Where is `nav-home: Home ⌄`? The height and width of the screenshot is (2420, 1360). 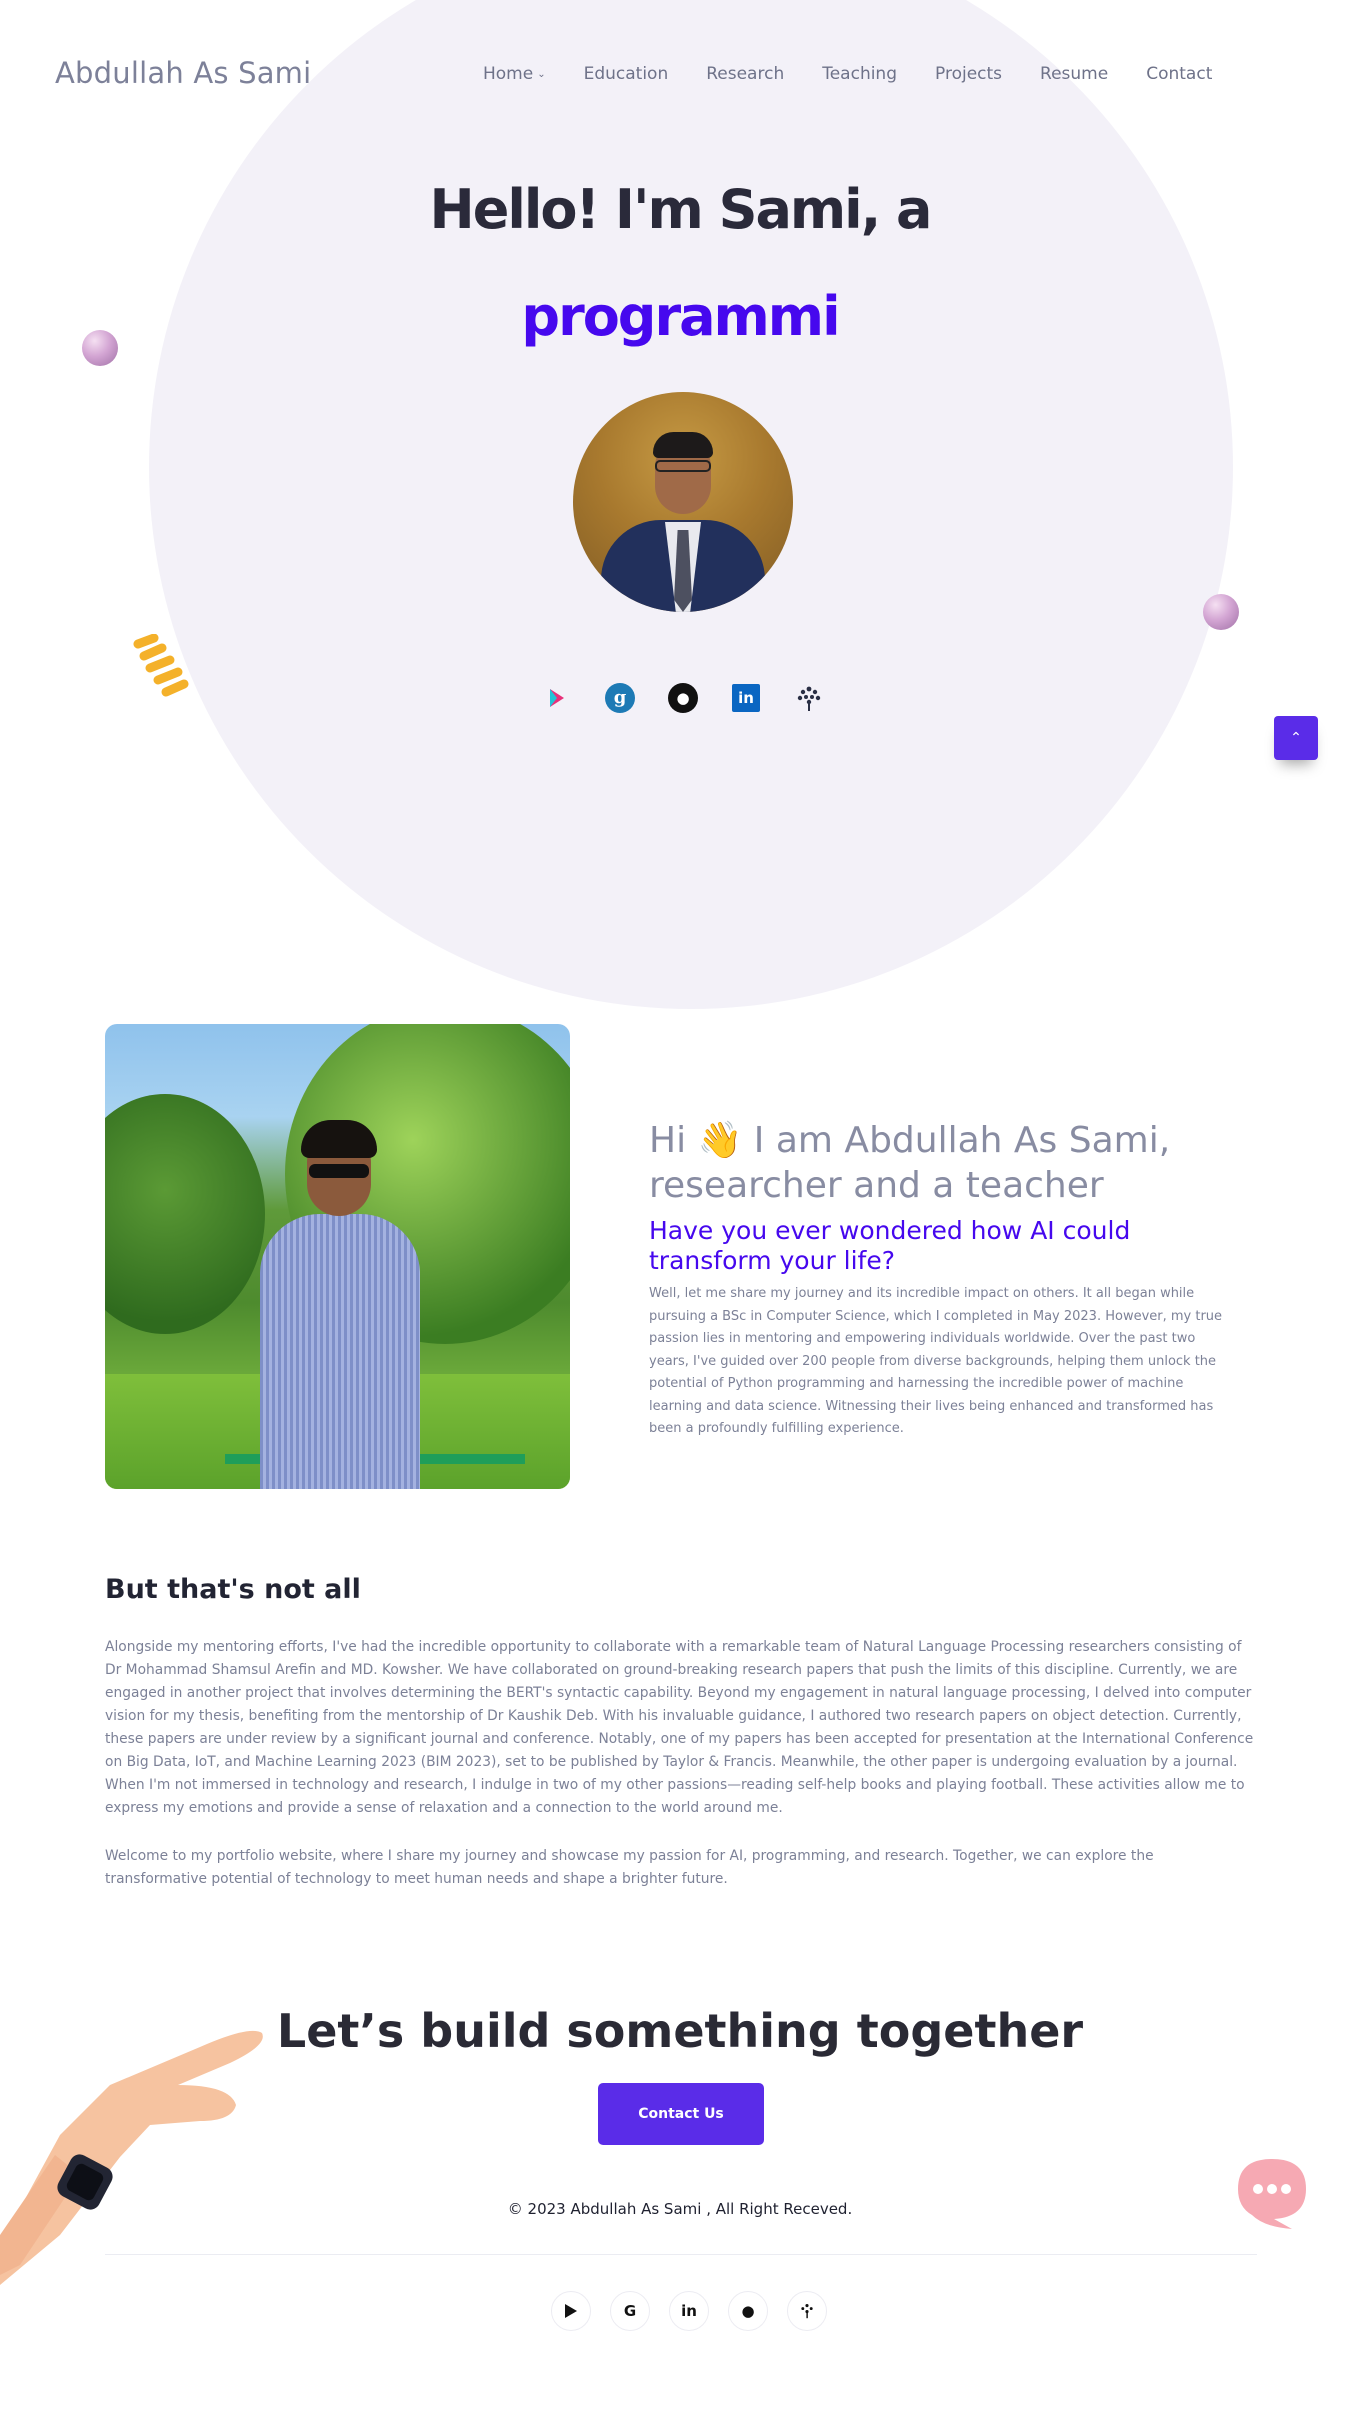
nav-home: Home ⌄ is located at coordinates (514, 74).